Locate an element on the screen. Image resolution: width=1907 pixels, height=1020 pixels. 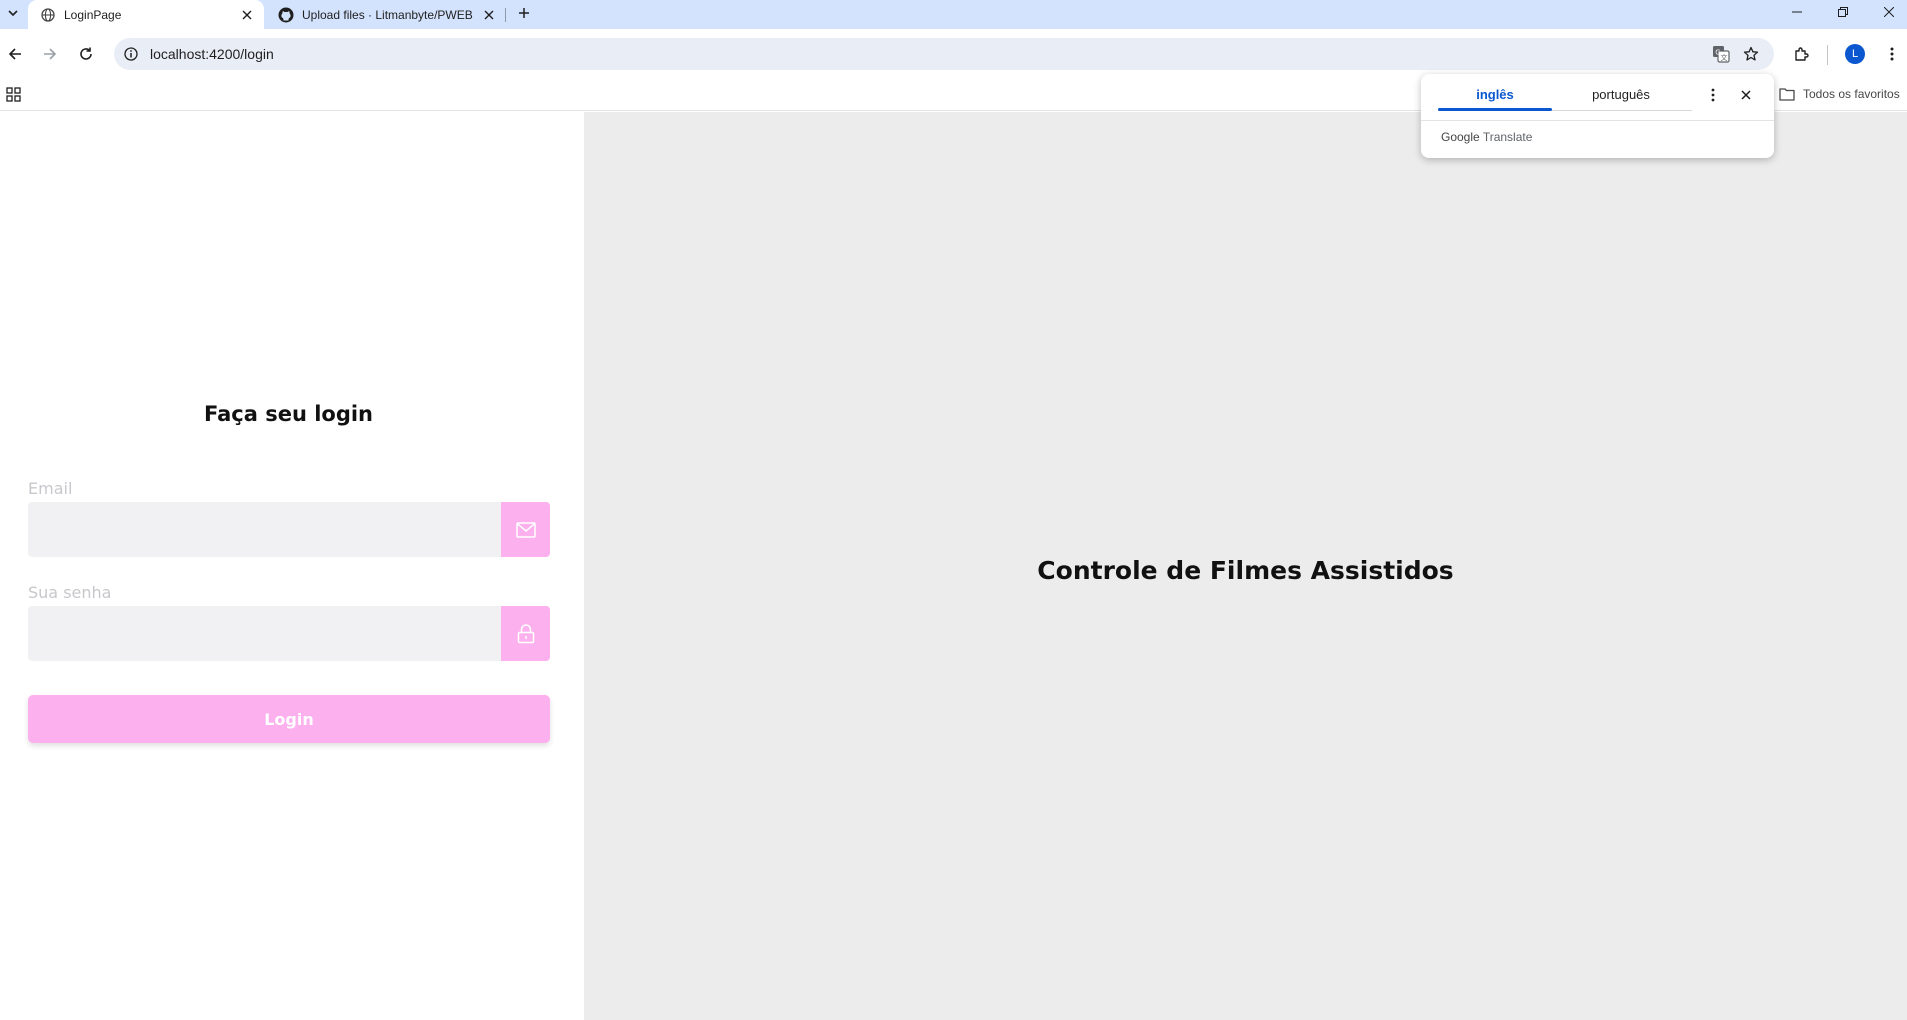
translate-active-underline is located at coordinates (1495, 109).